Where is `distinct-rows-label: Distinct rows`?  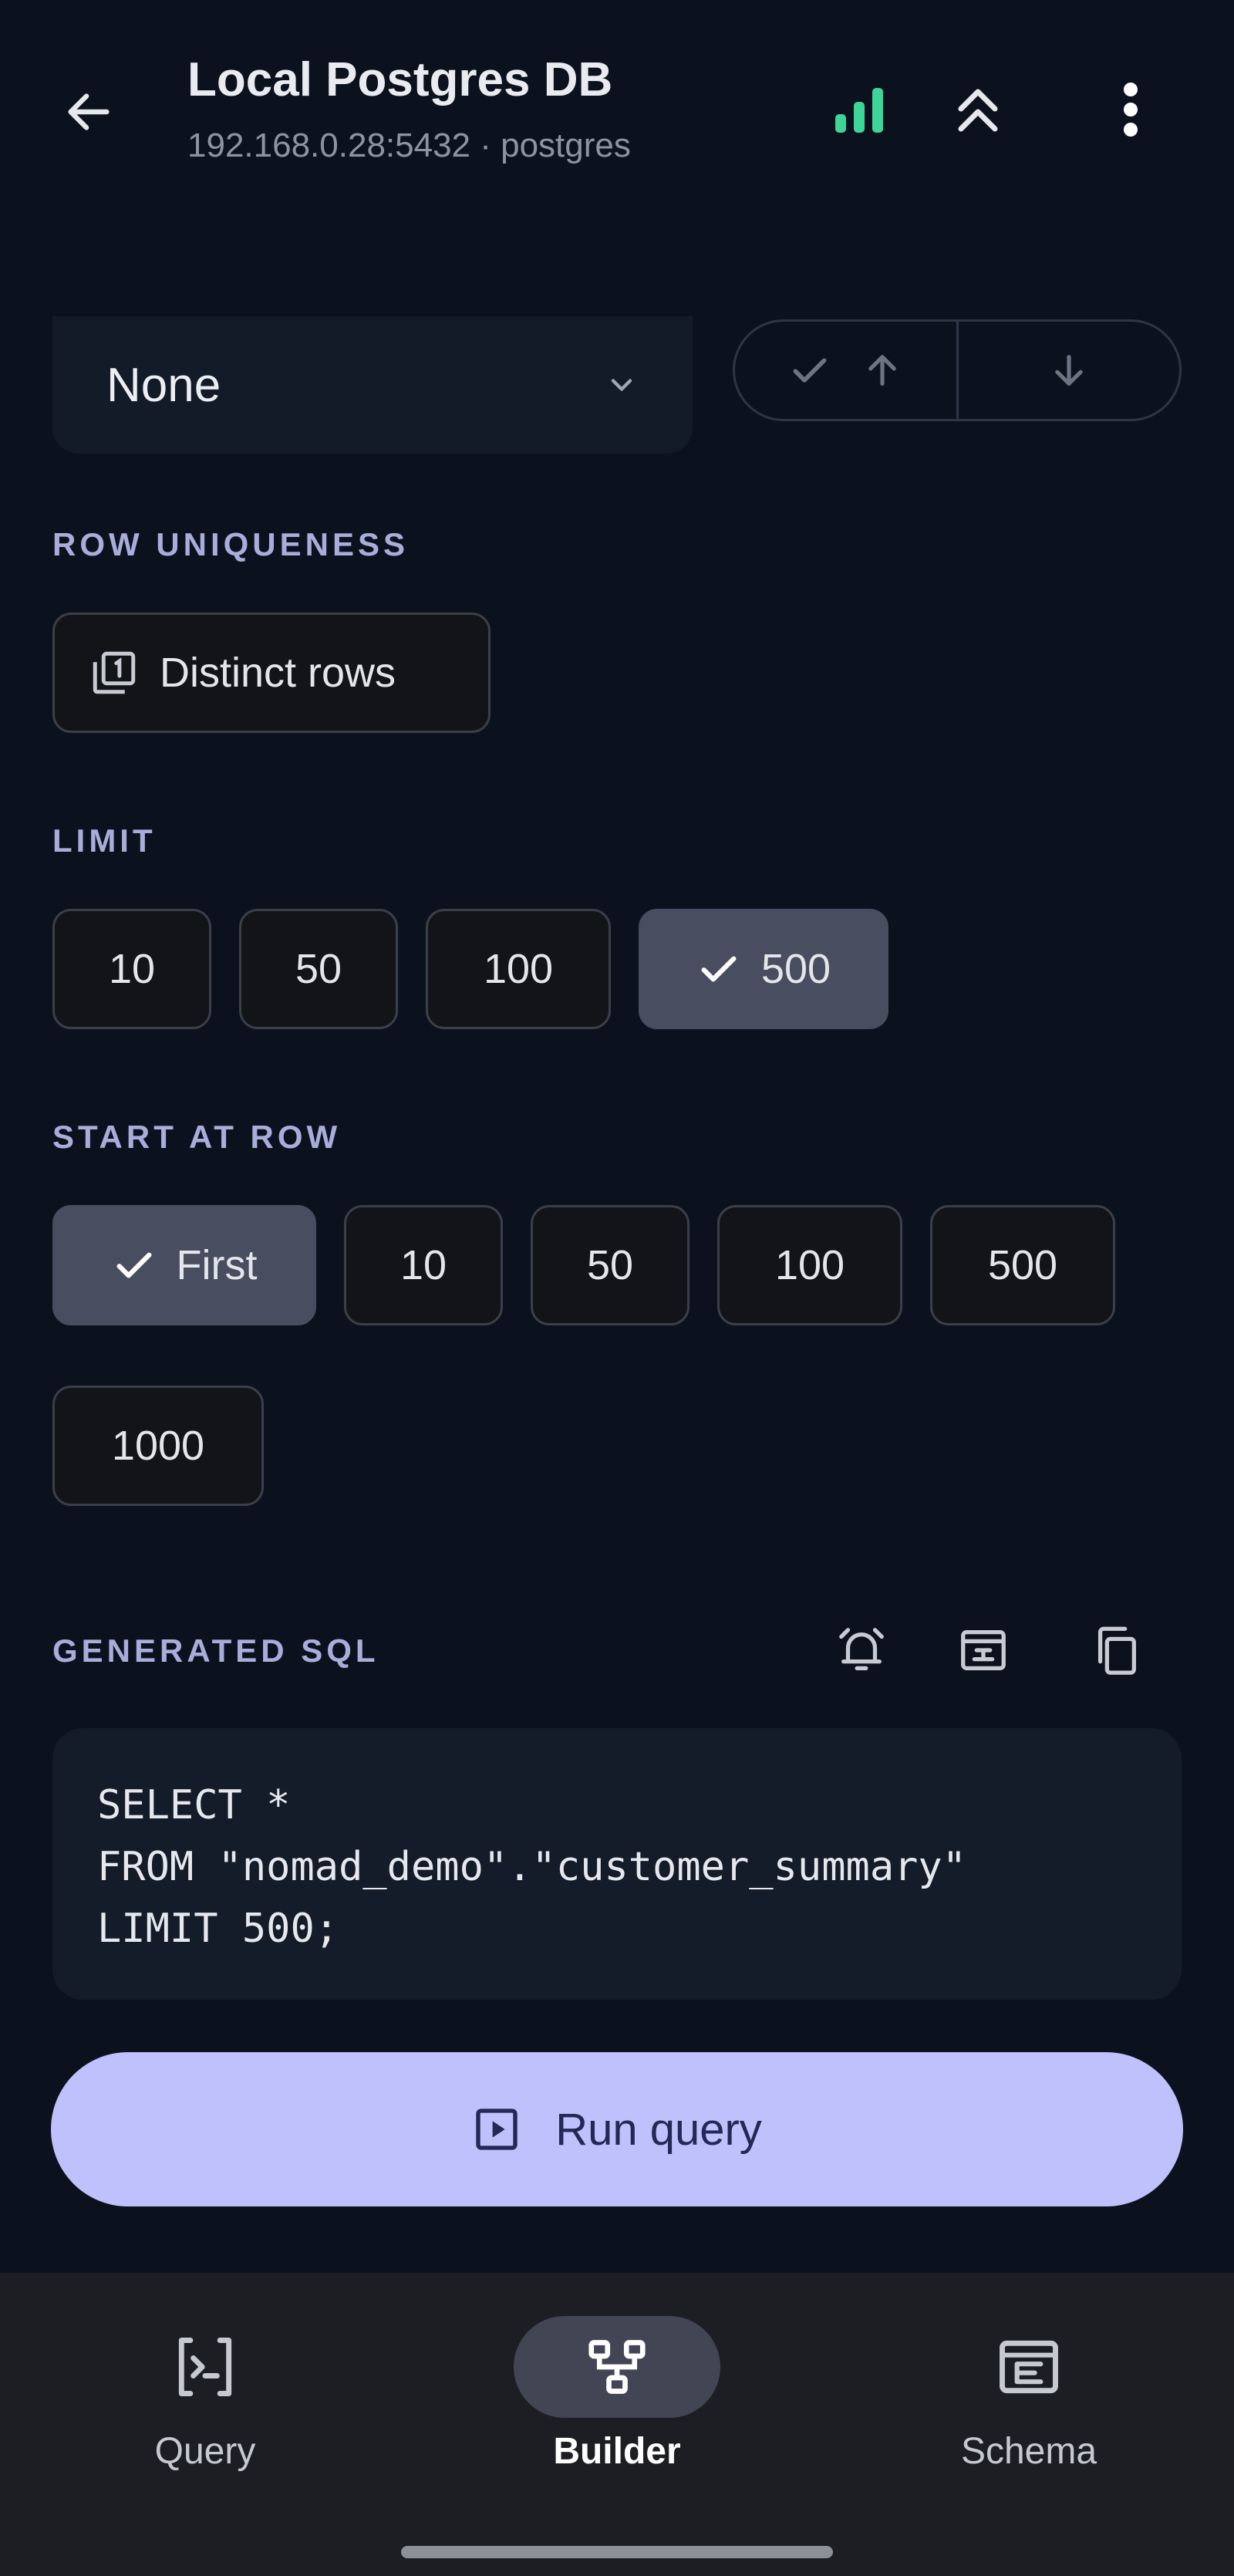 distinct-rows-label: Distinct rows is located at coordinates (278, 673).